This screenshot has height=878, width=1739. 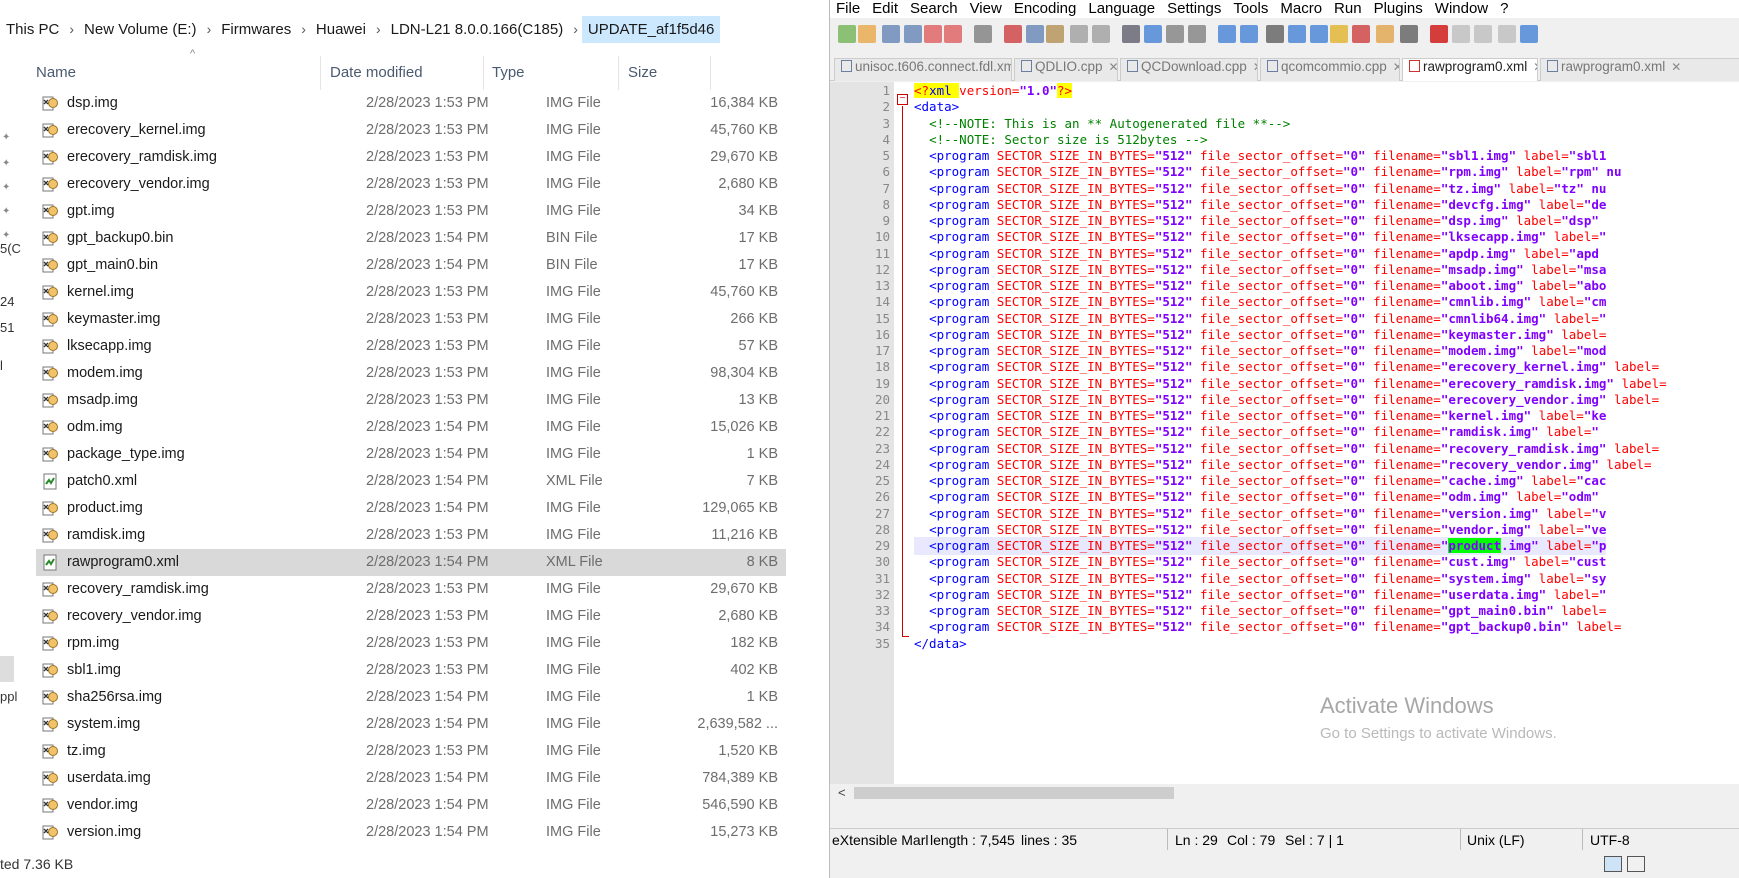 I want to click on save-macro-icon, so click(x=1529, y=34).